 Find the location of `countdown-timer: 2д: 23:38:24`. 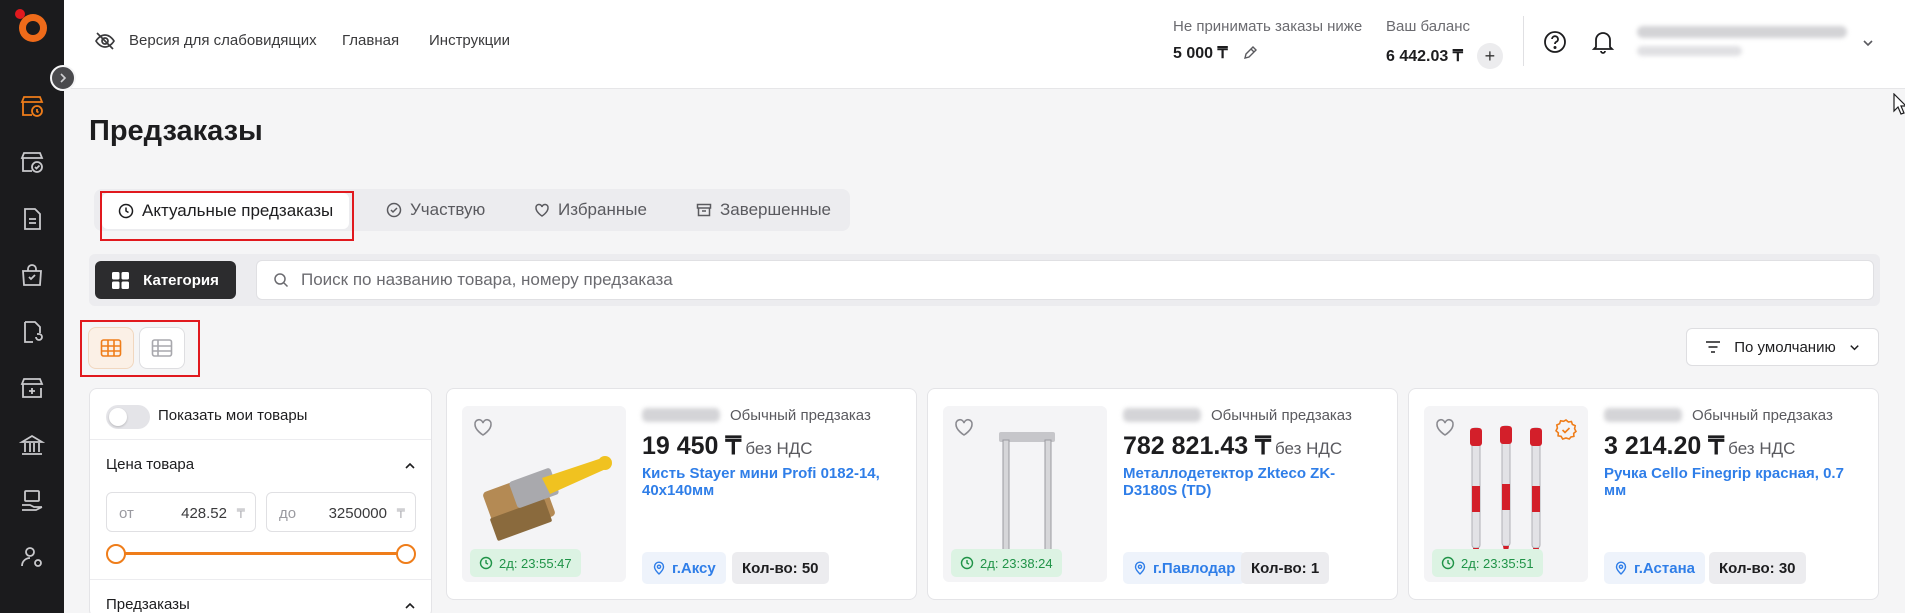

countdown-timer: 2д: 23:38:24 is located at coordinates (1006, 563).